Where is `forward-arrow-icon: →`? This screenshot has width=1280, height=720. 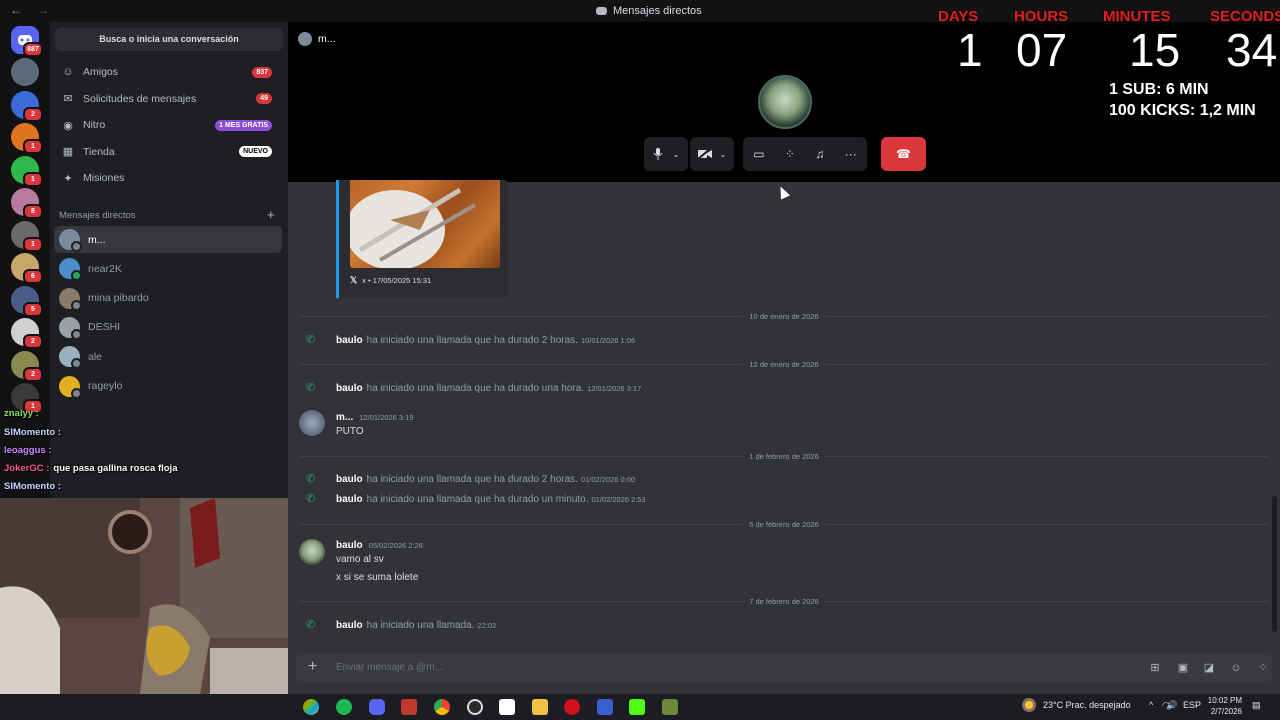
forward-arrow-icon: → is located at coordinates (43, 10).